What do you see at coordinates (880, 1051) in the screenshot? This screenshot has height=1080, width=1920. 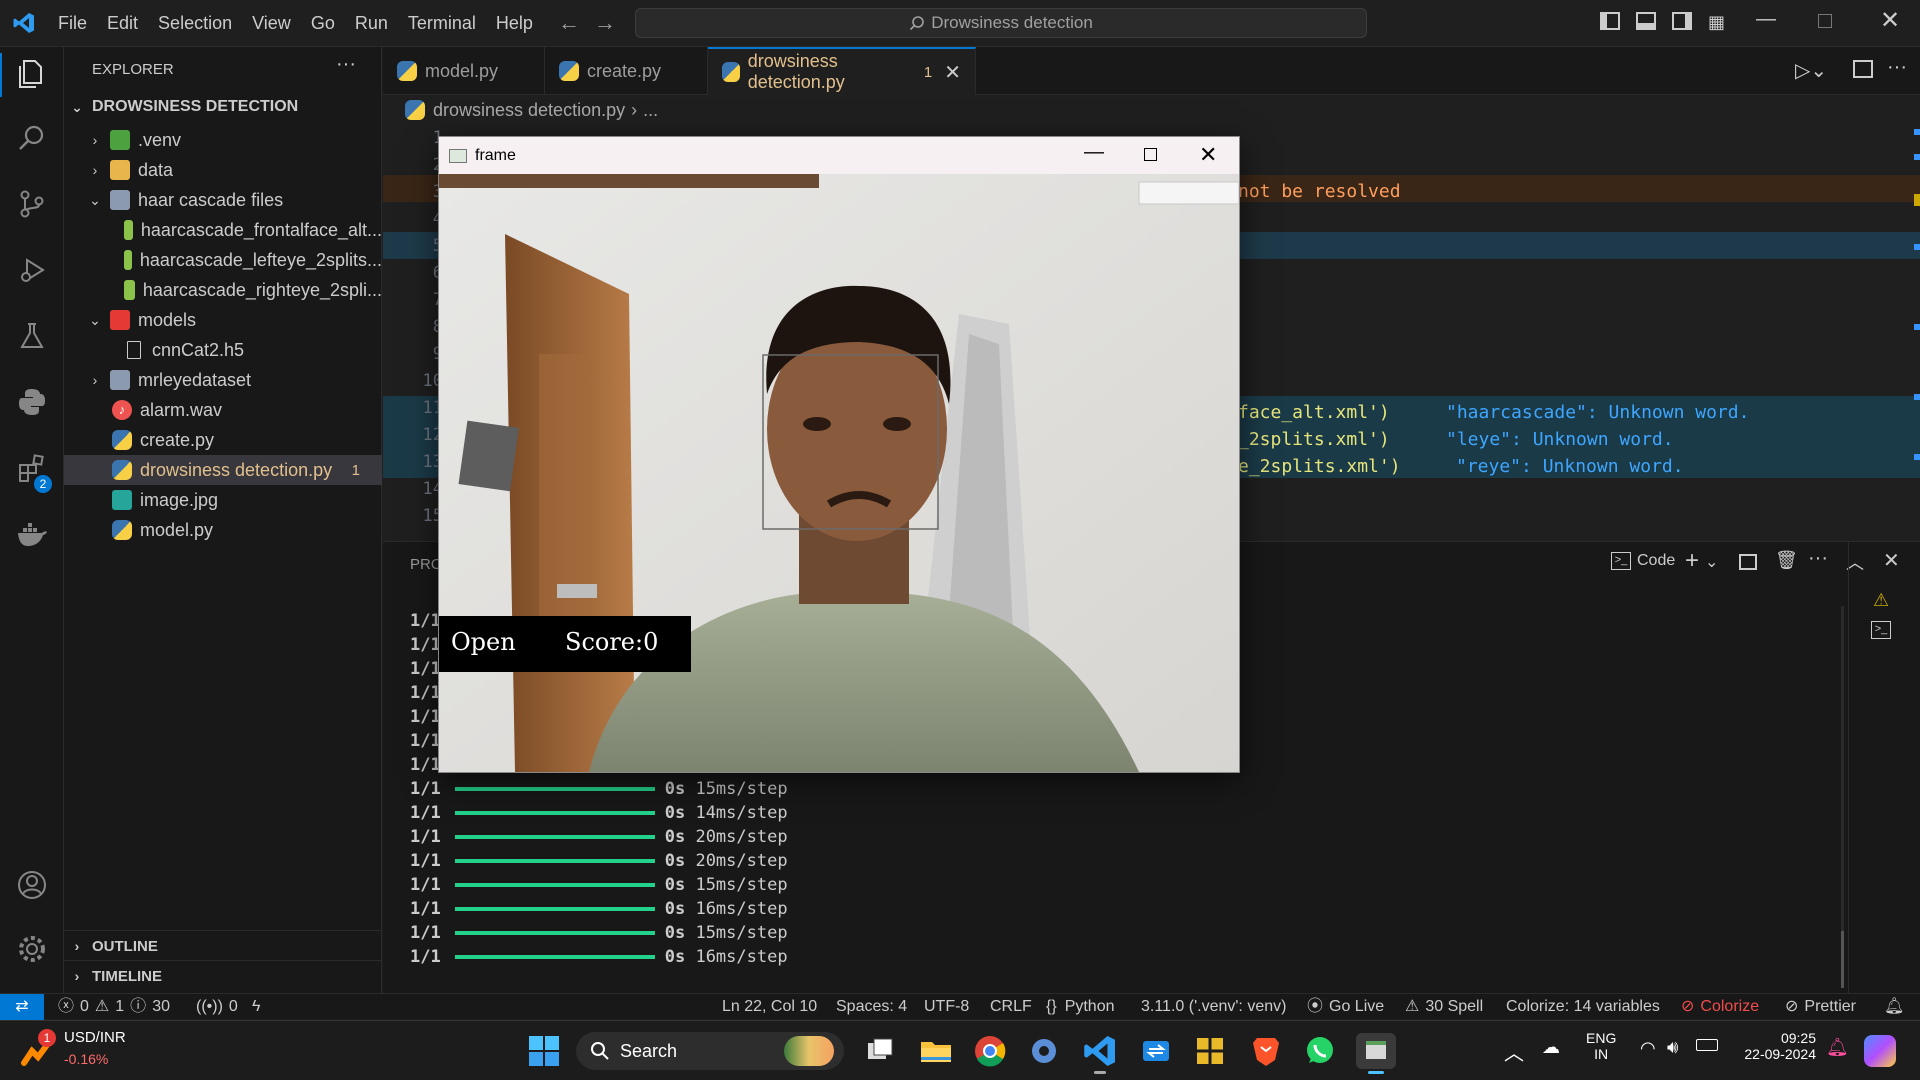 I see `task-view-icon` at bounding box center [880, 1051].